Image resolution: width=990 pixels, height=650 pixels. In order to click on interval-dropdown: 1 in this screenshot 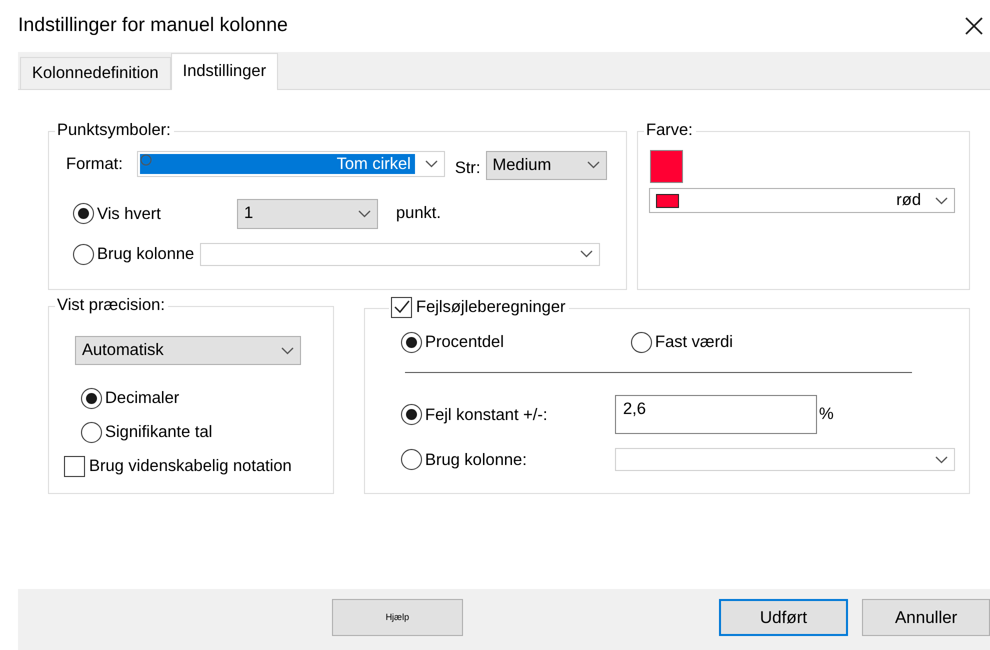, I will do `click(307, 213)`.